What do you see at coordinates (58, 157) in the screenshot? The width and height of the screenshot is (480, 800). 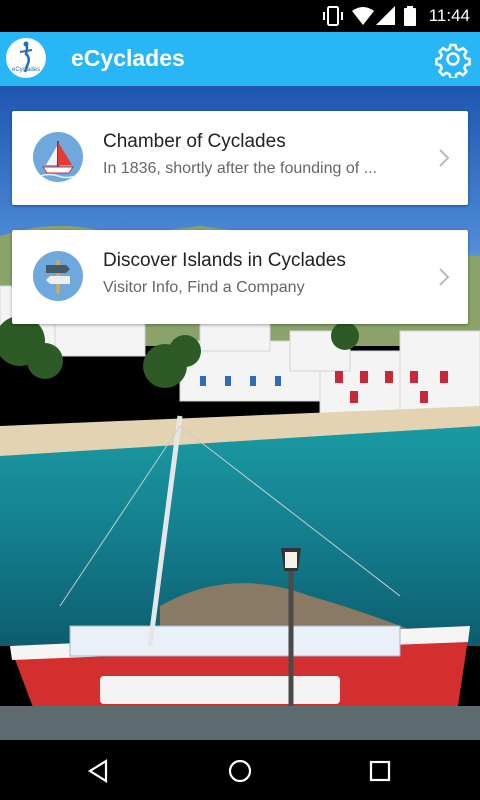 I see `sailboat-icon` at bounding box center [58, 157].